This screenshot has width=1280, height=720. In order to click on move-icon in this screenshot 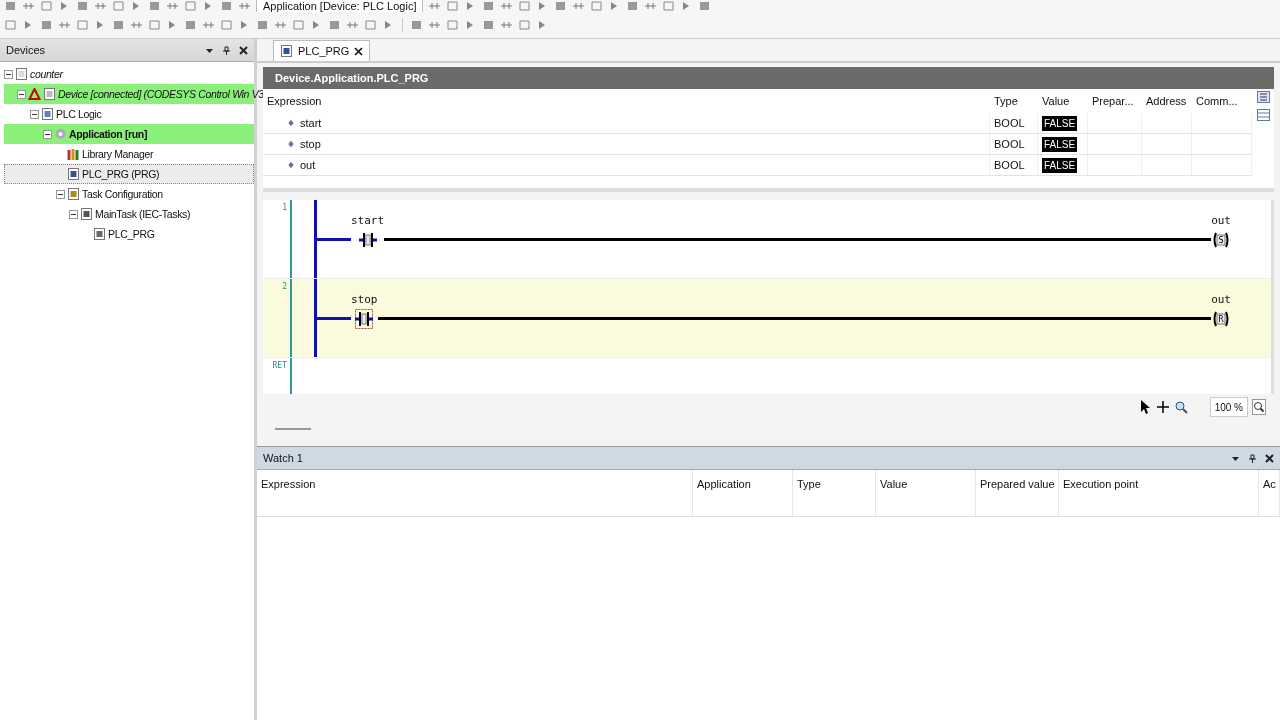, I will do `click(1162, 407)`.